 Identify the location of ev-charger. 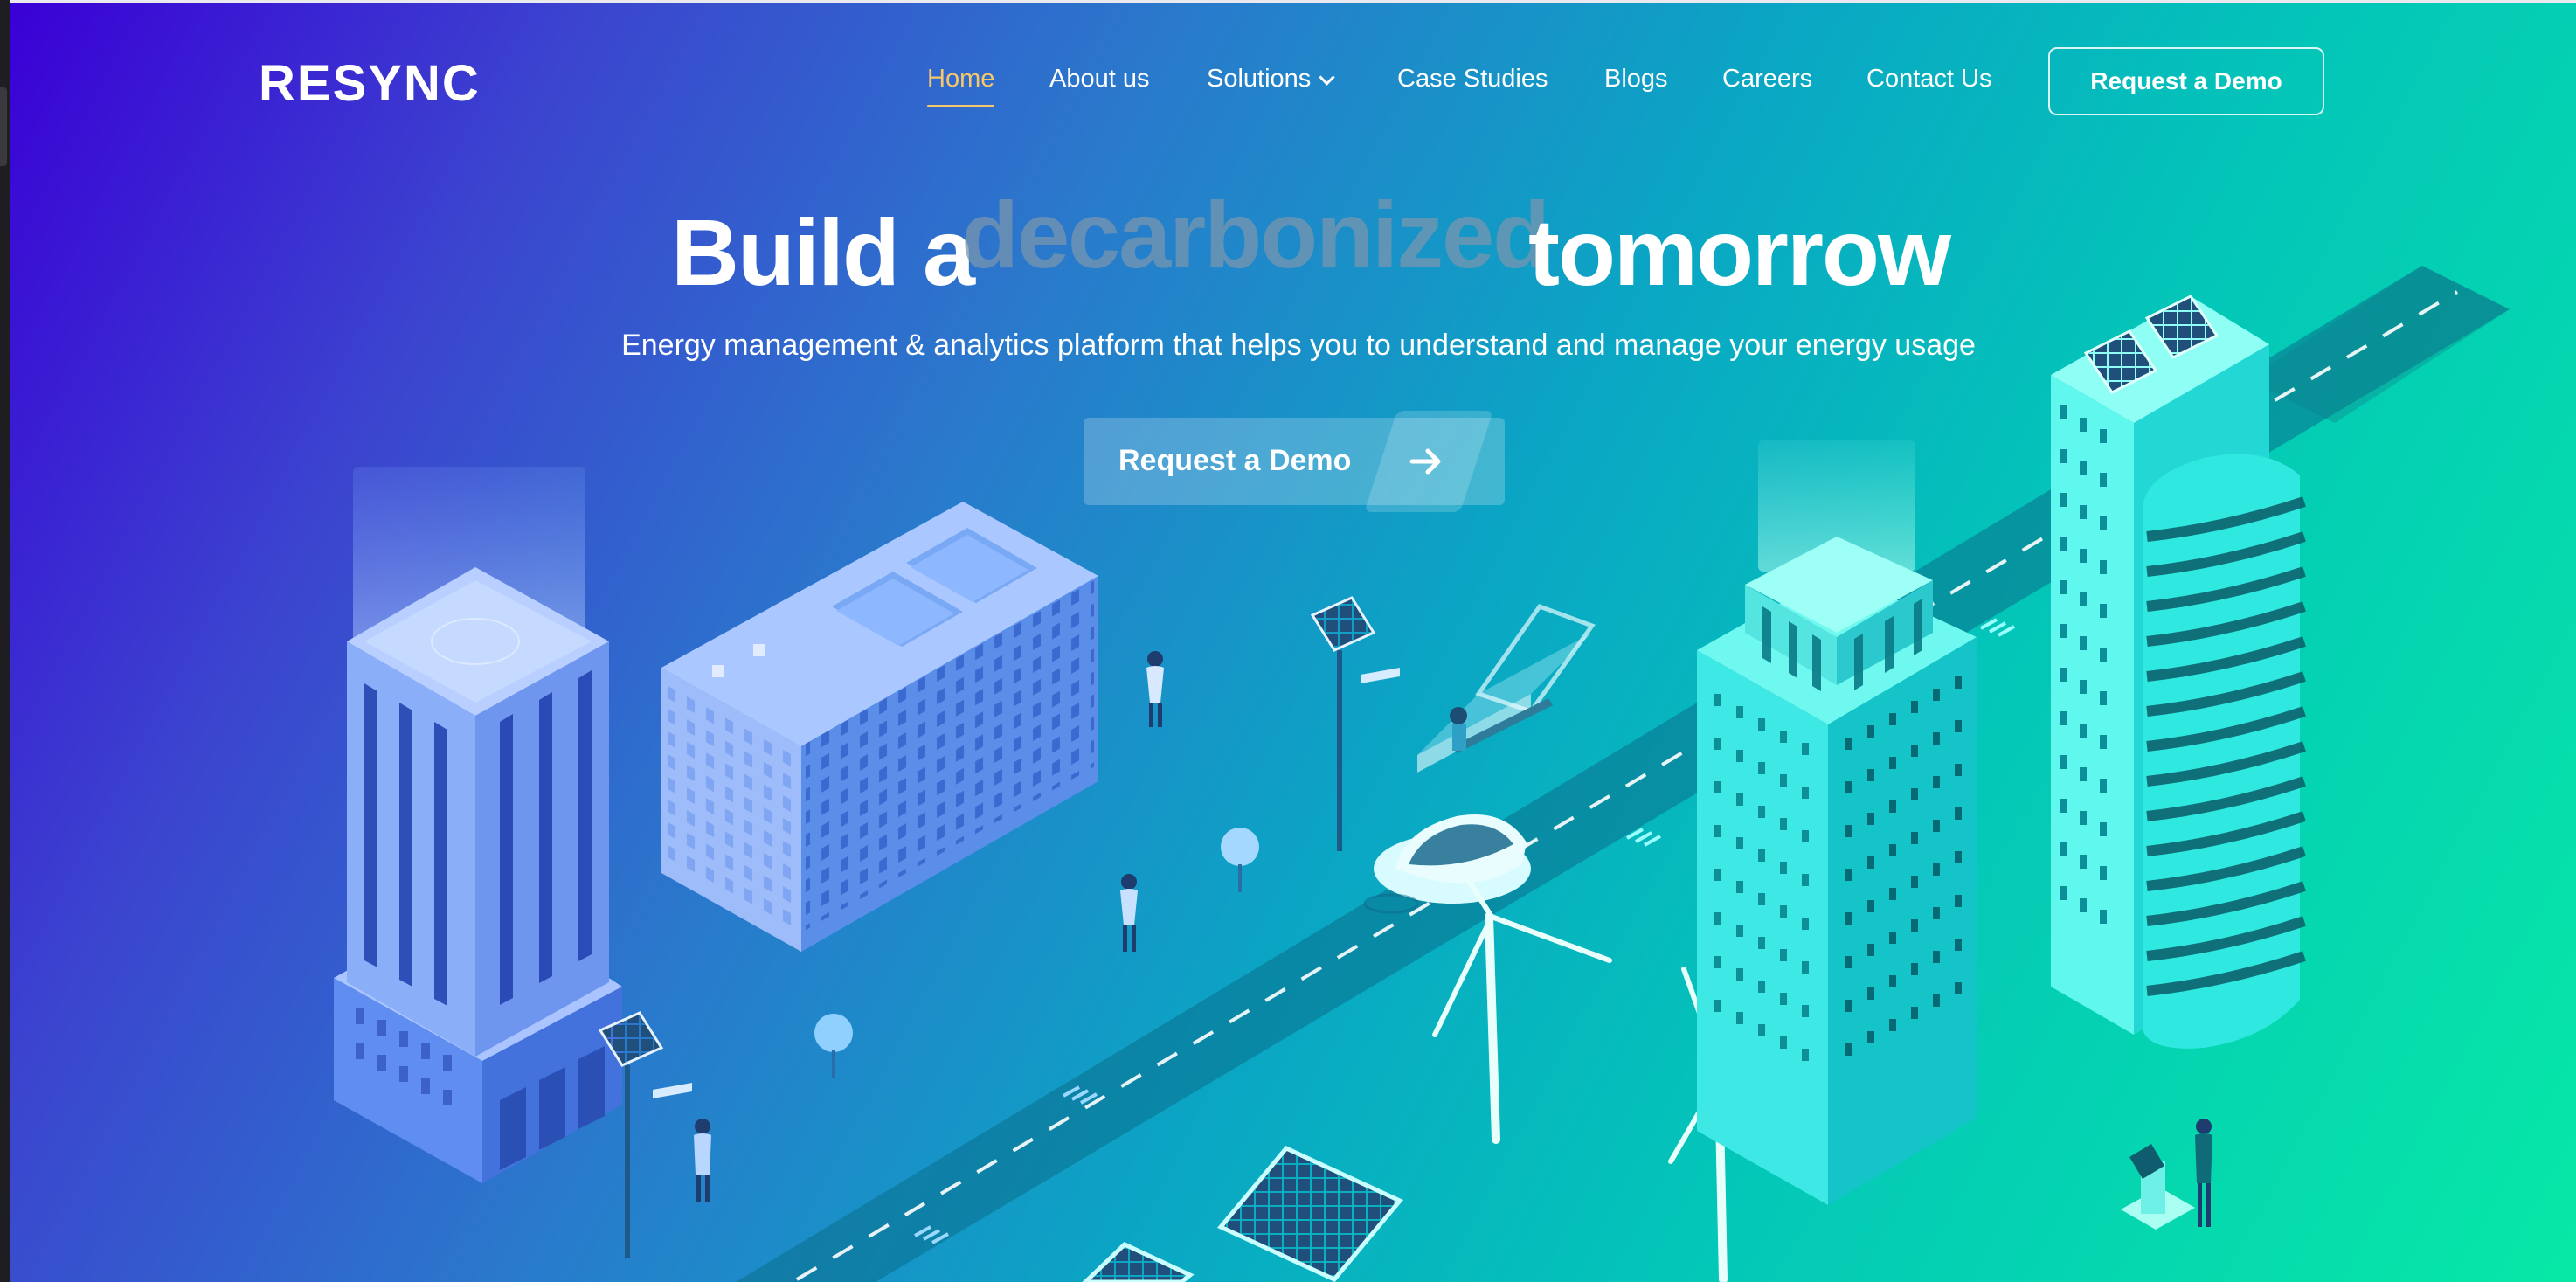
(2158, 1187).